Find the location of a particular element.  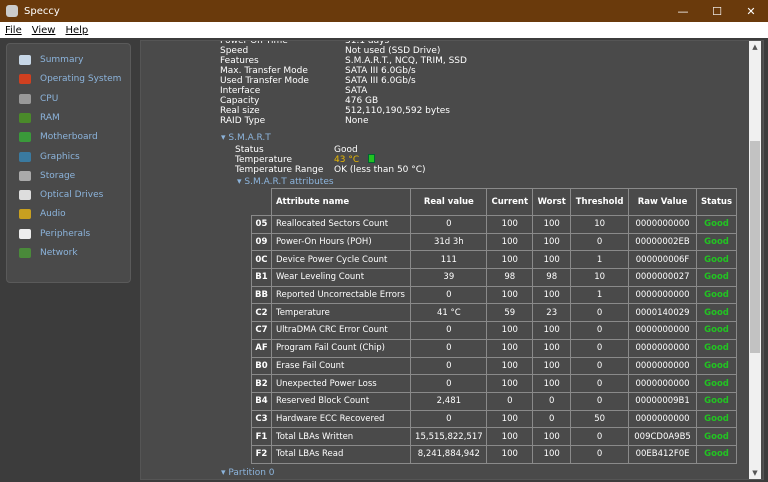

column-header: Raw Value is located at coordinates (662, 202).